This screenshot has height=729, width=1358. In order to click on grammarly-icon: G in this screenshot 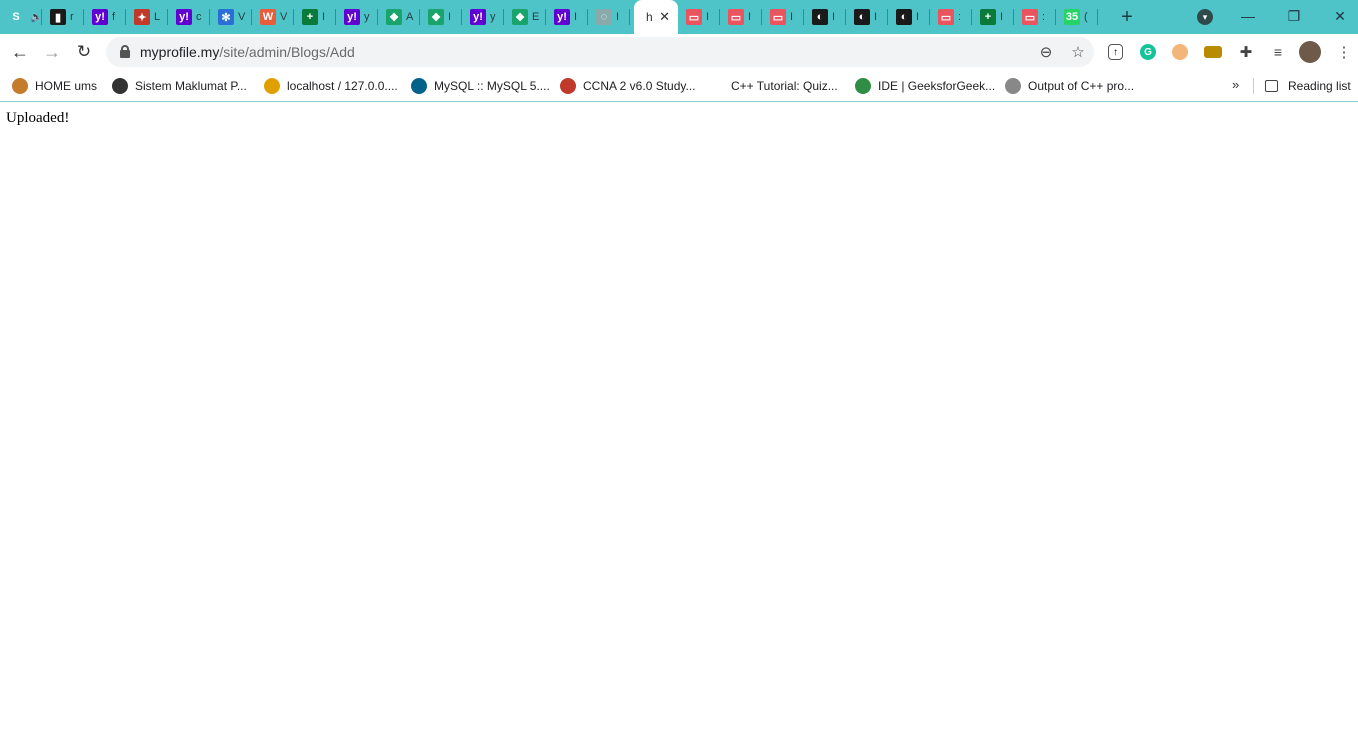, I will do `click(1148, 52)`.